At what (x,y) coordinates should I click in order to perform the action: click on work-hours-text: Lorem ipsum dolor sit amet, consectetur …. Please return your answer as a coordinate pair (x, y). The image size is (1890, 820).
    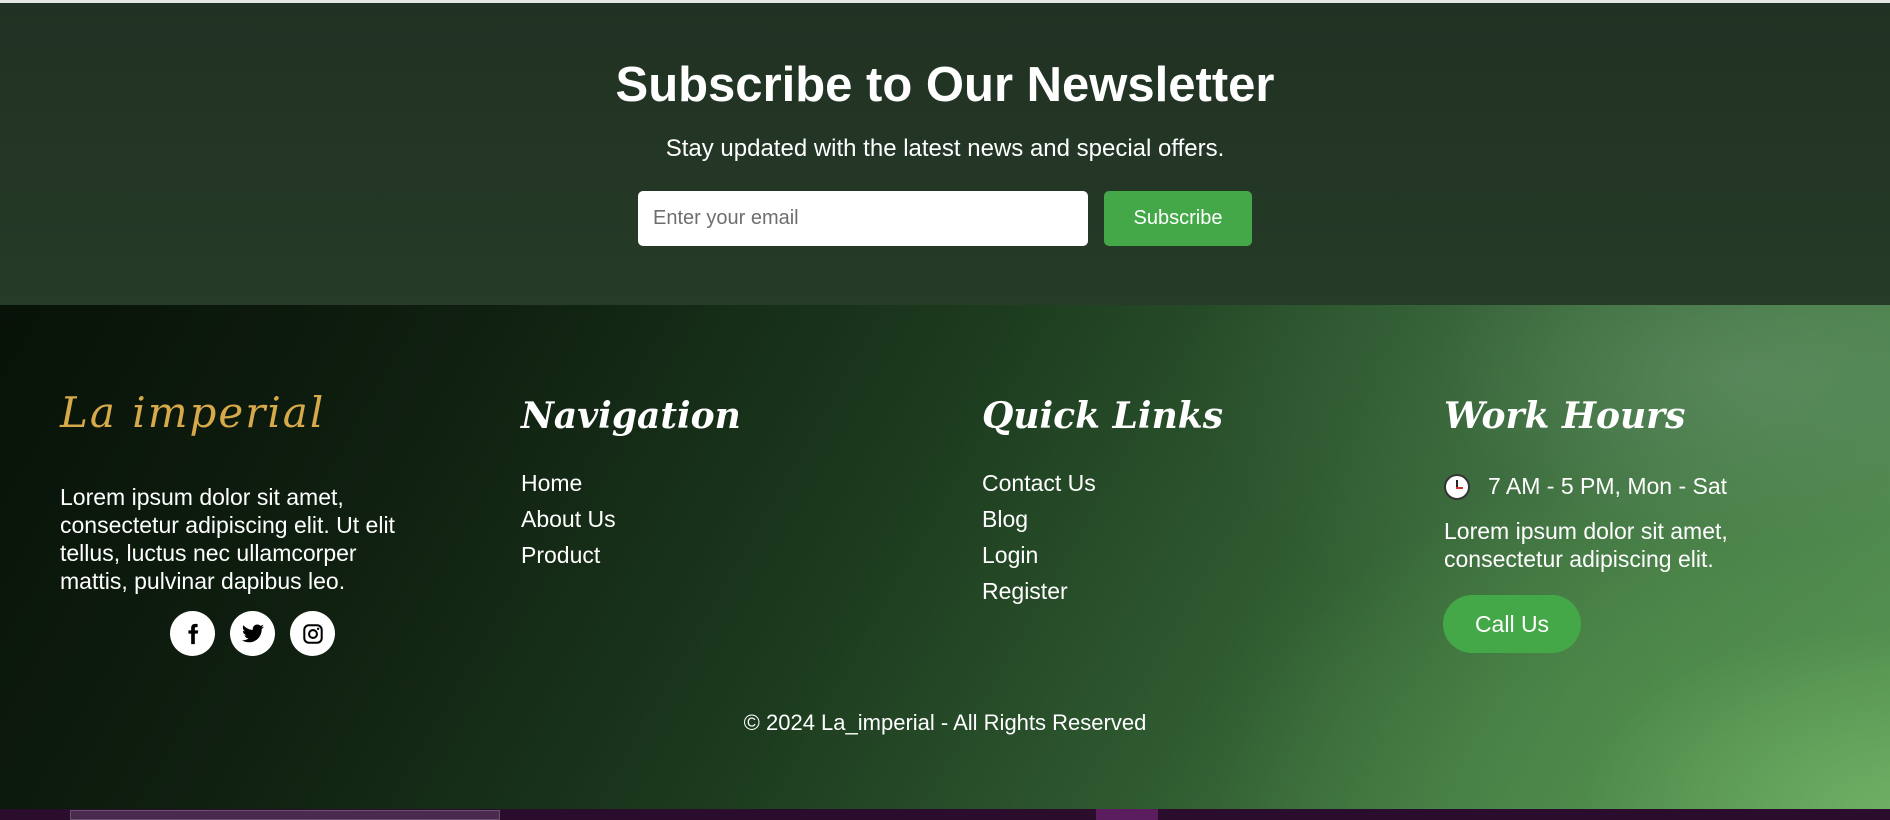
    Looking at the image, I should click on (1586, 545).